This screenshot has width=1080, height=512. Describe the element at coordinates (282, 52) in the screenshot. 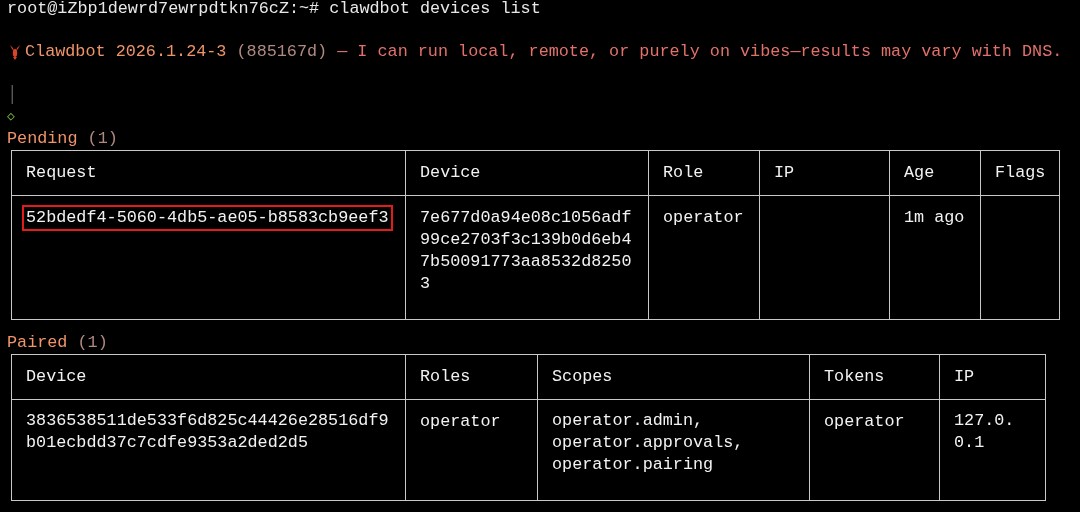

I see `commit-hash: (885167d)` at that location.